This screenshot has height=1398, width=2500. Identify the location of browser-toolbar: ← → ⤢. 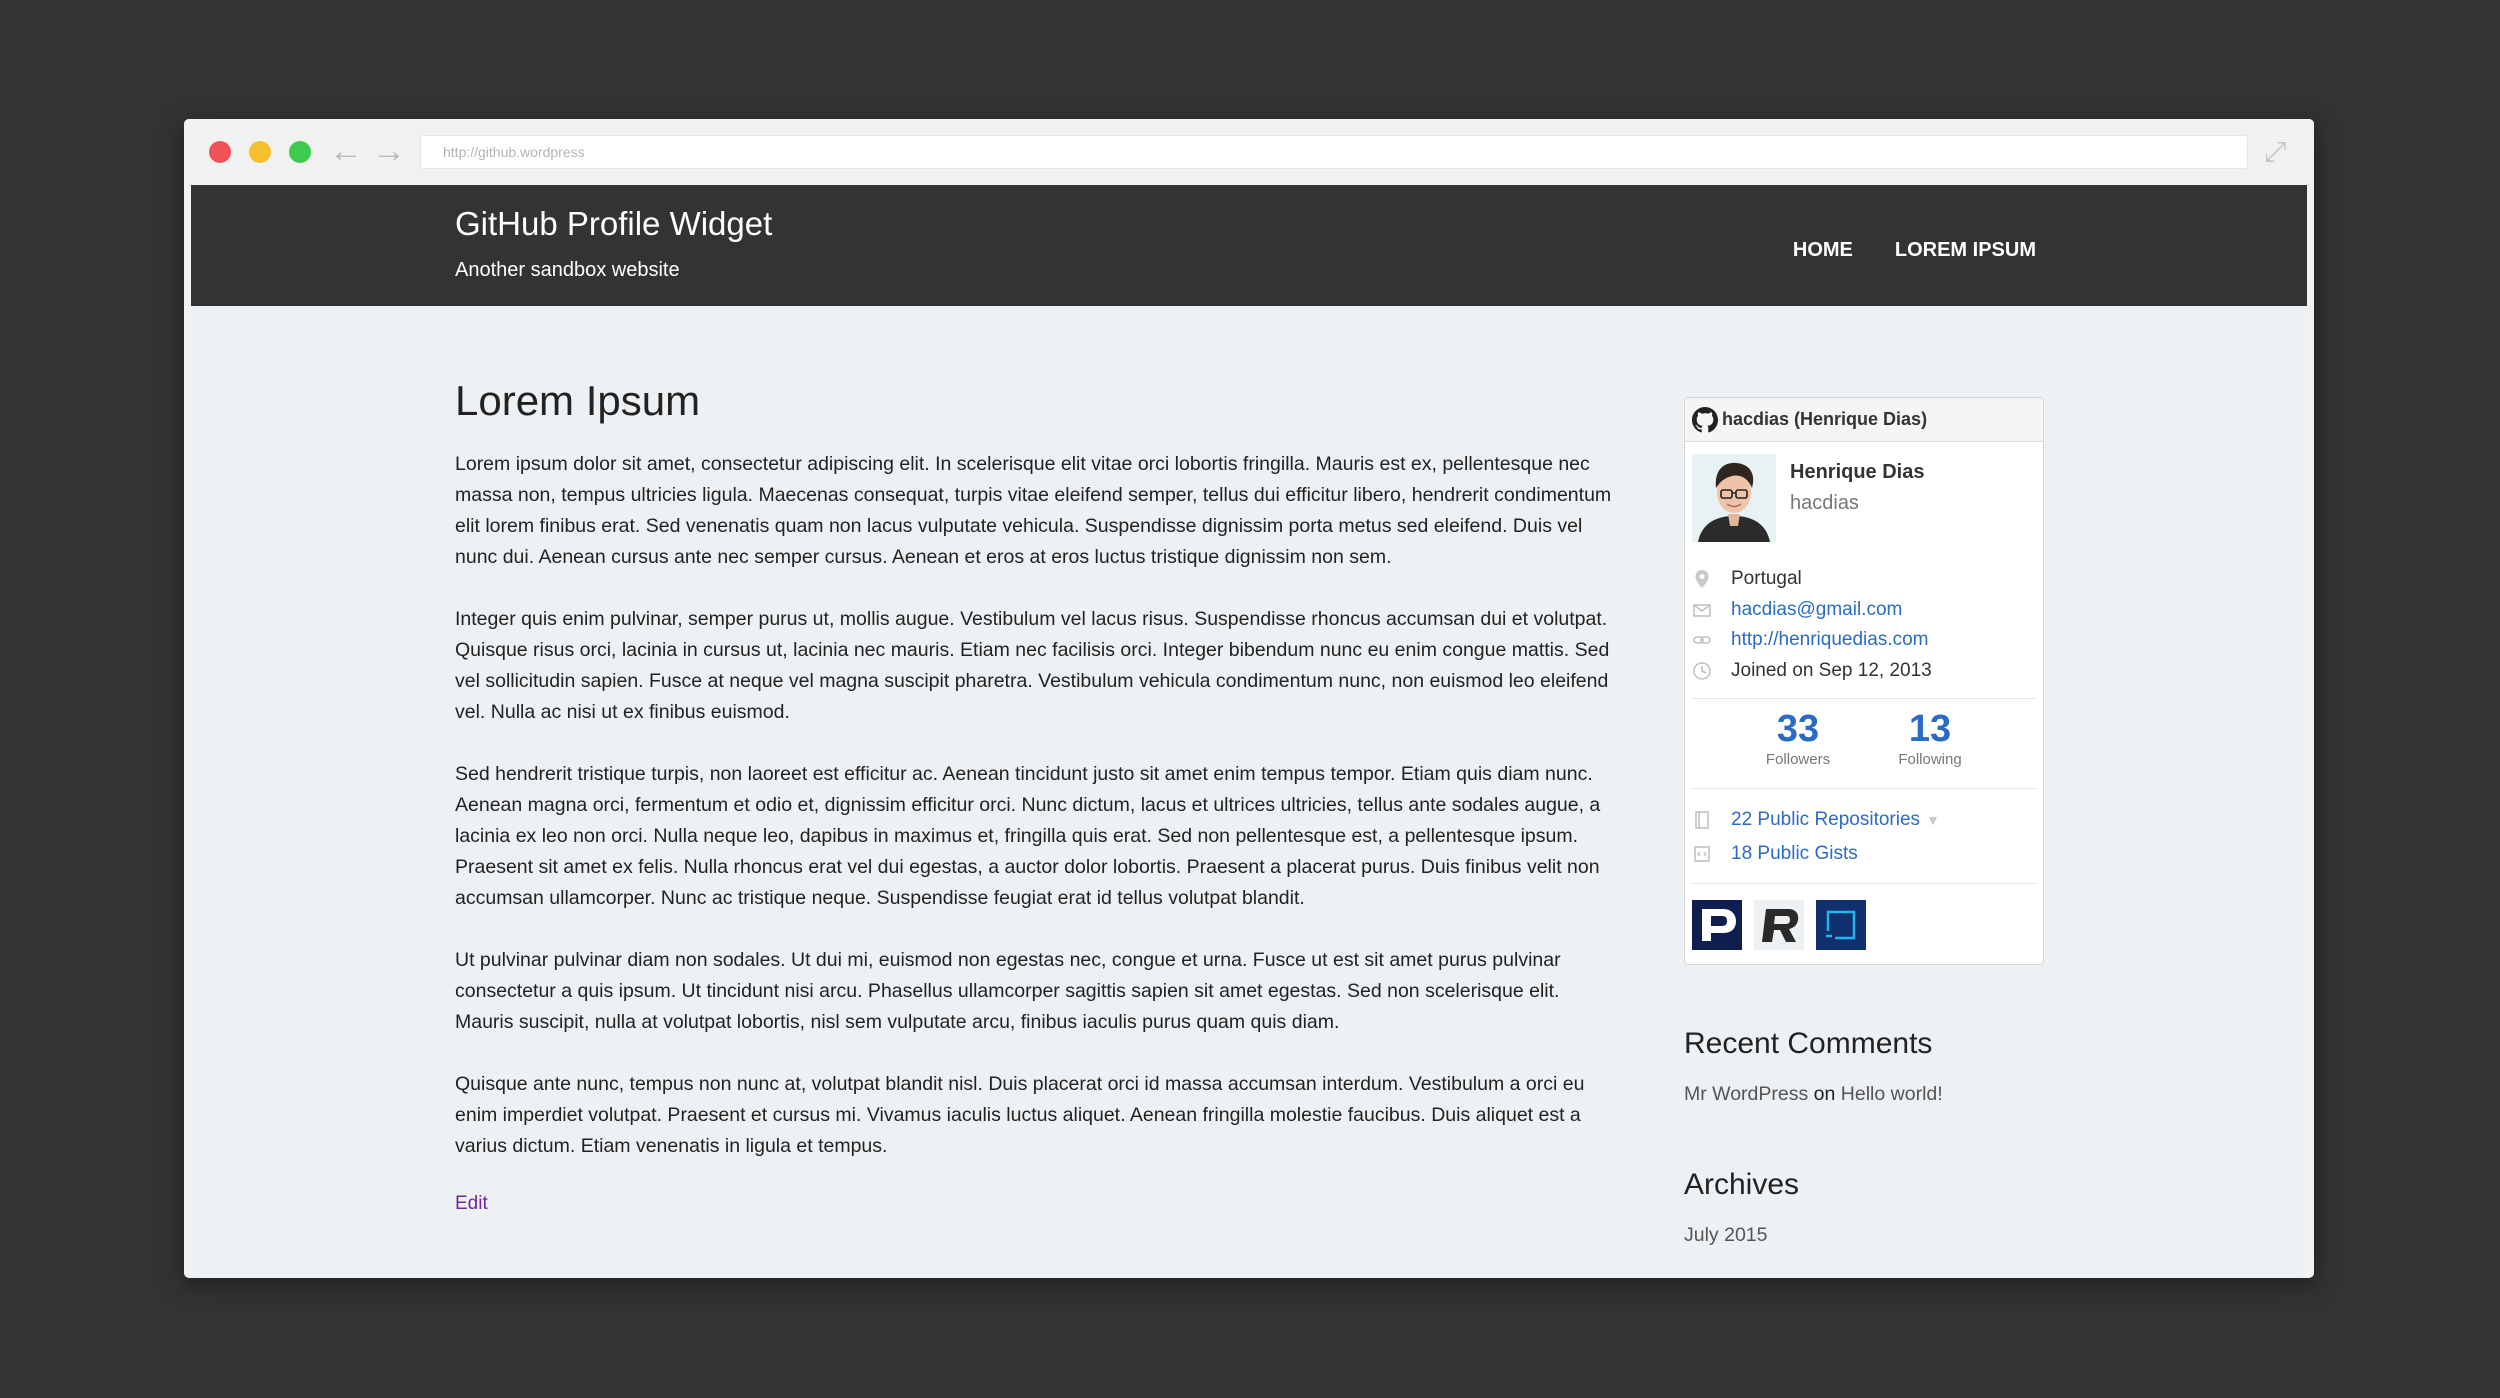
(1249, 152).